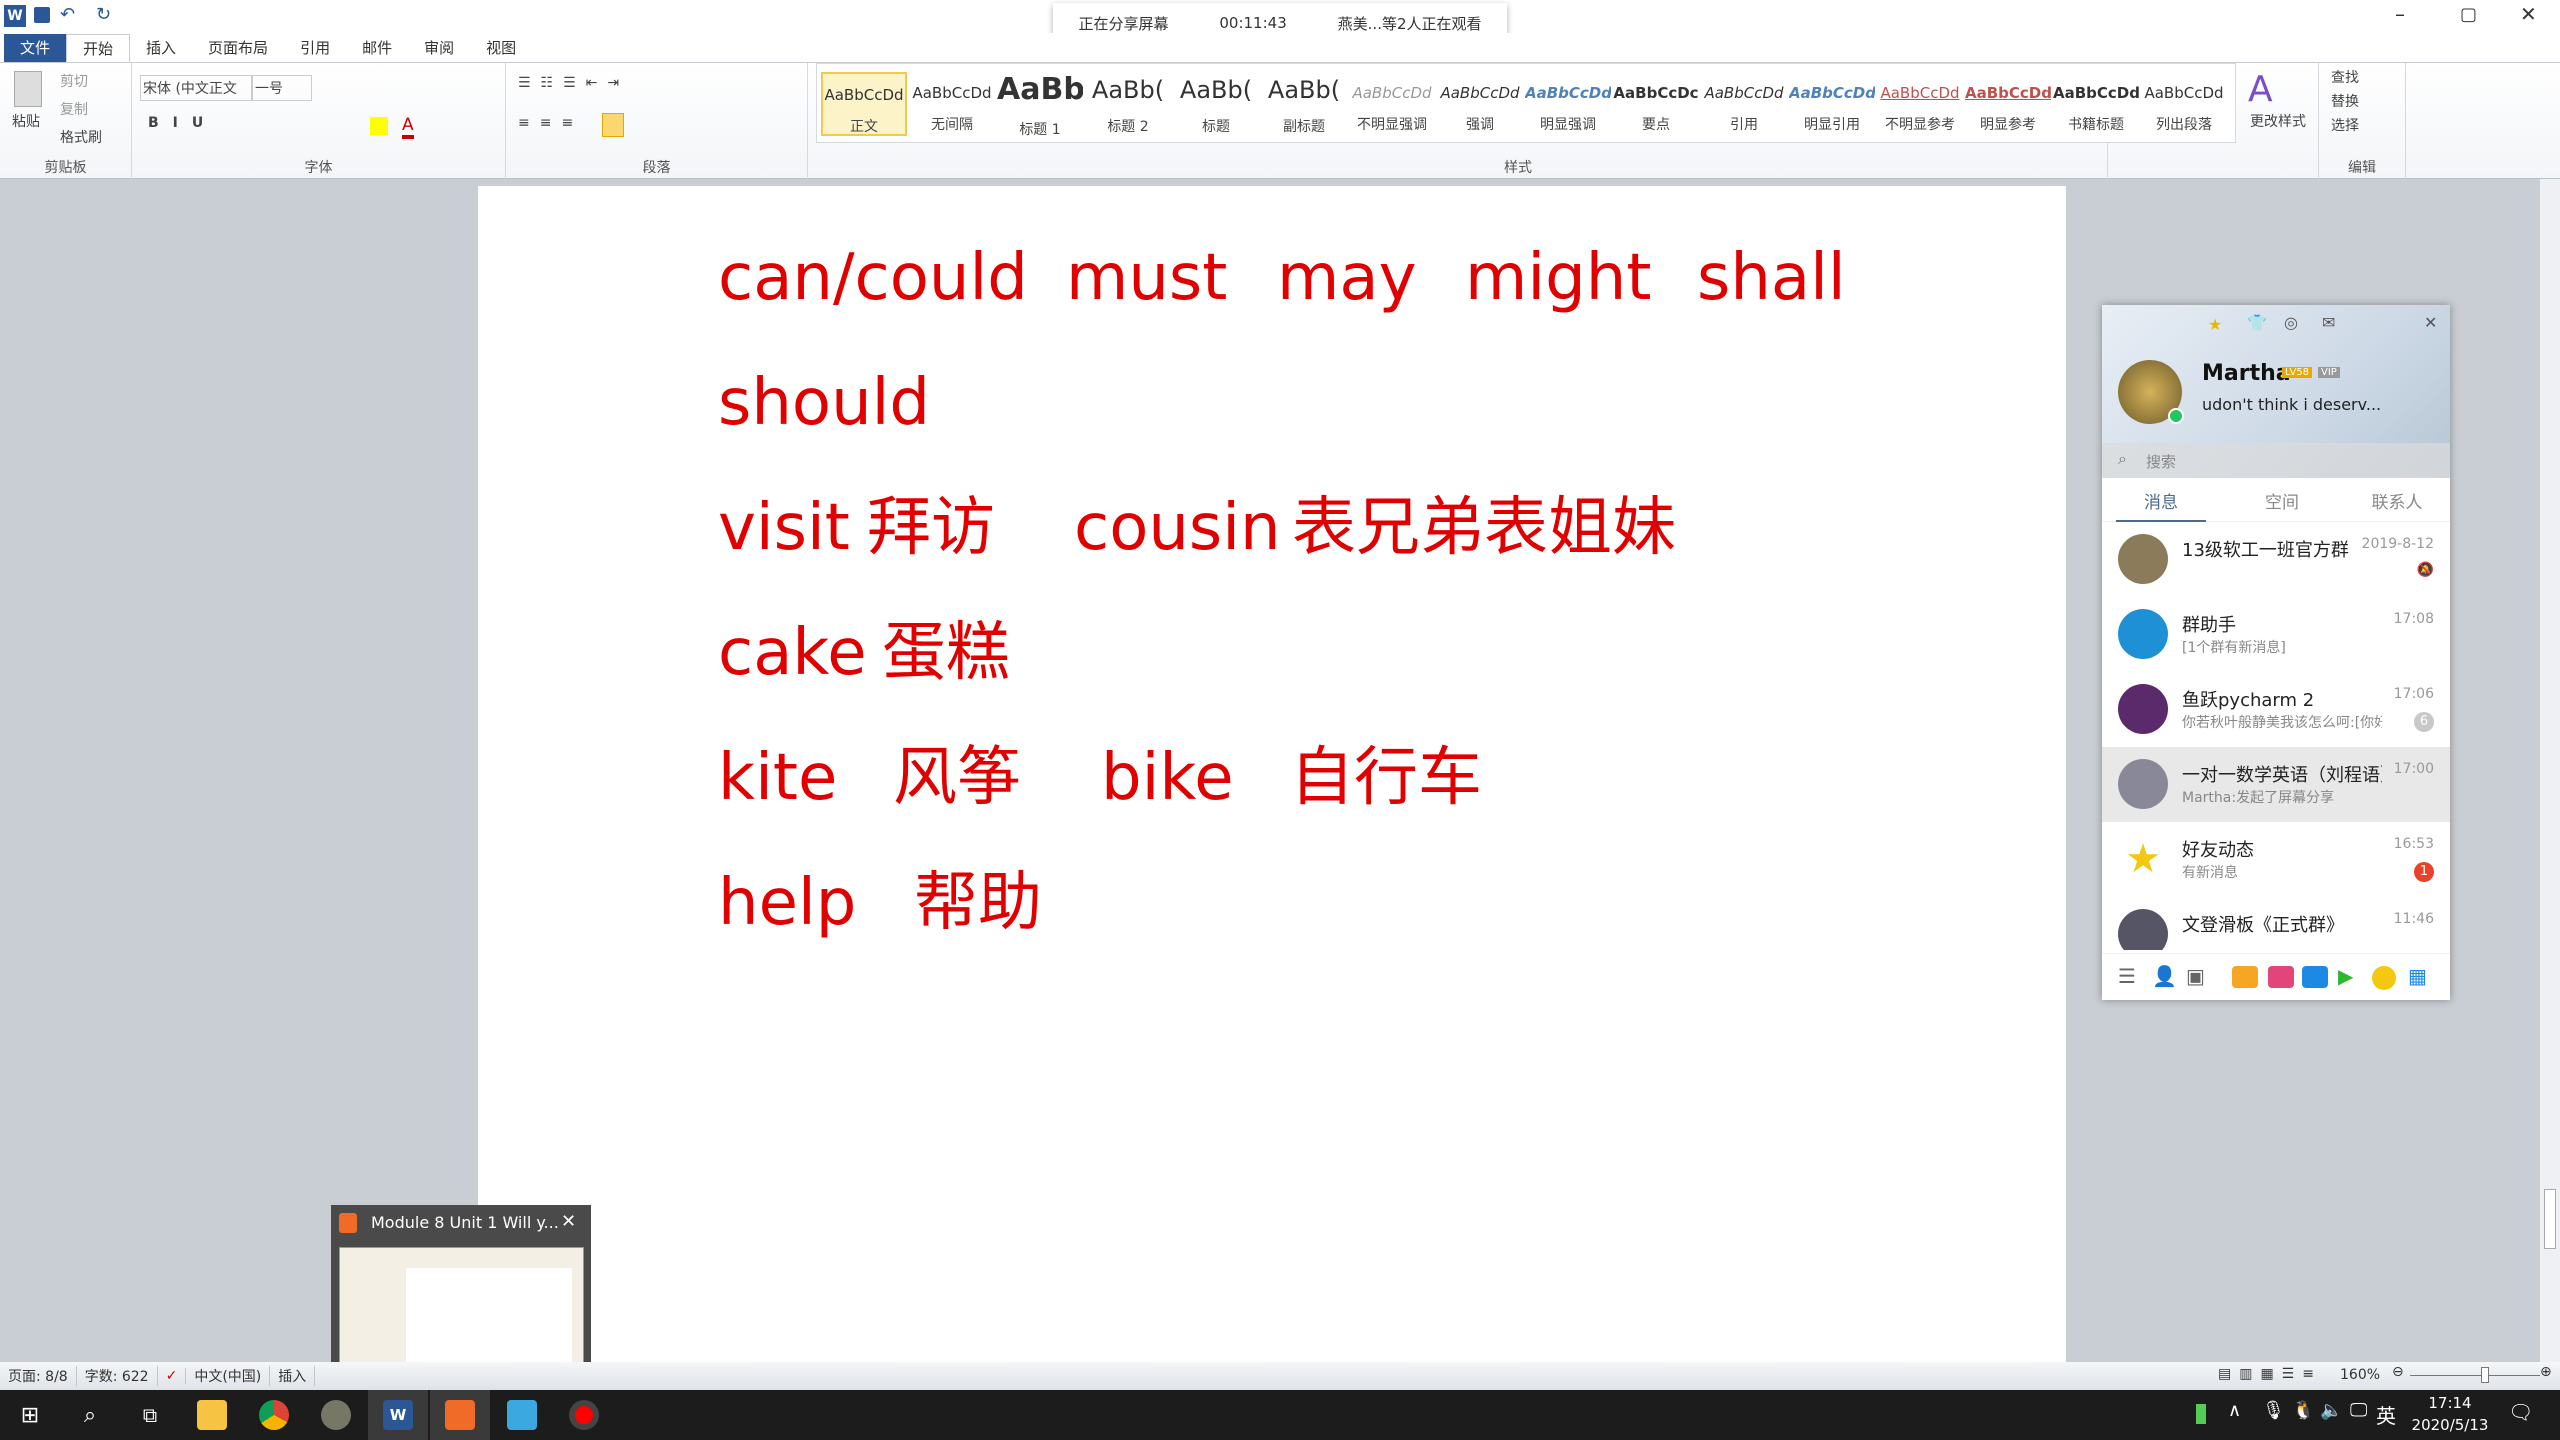  Describe the element at coordinates (1146, 278) in the screenshot. I see `document-word: must` at that location.